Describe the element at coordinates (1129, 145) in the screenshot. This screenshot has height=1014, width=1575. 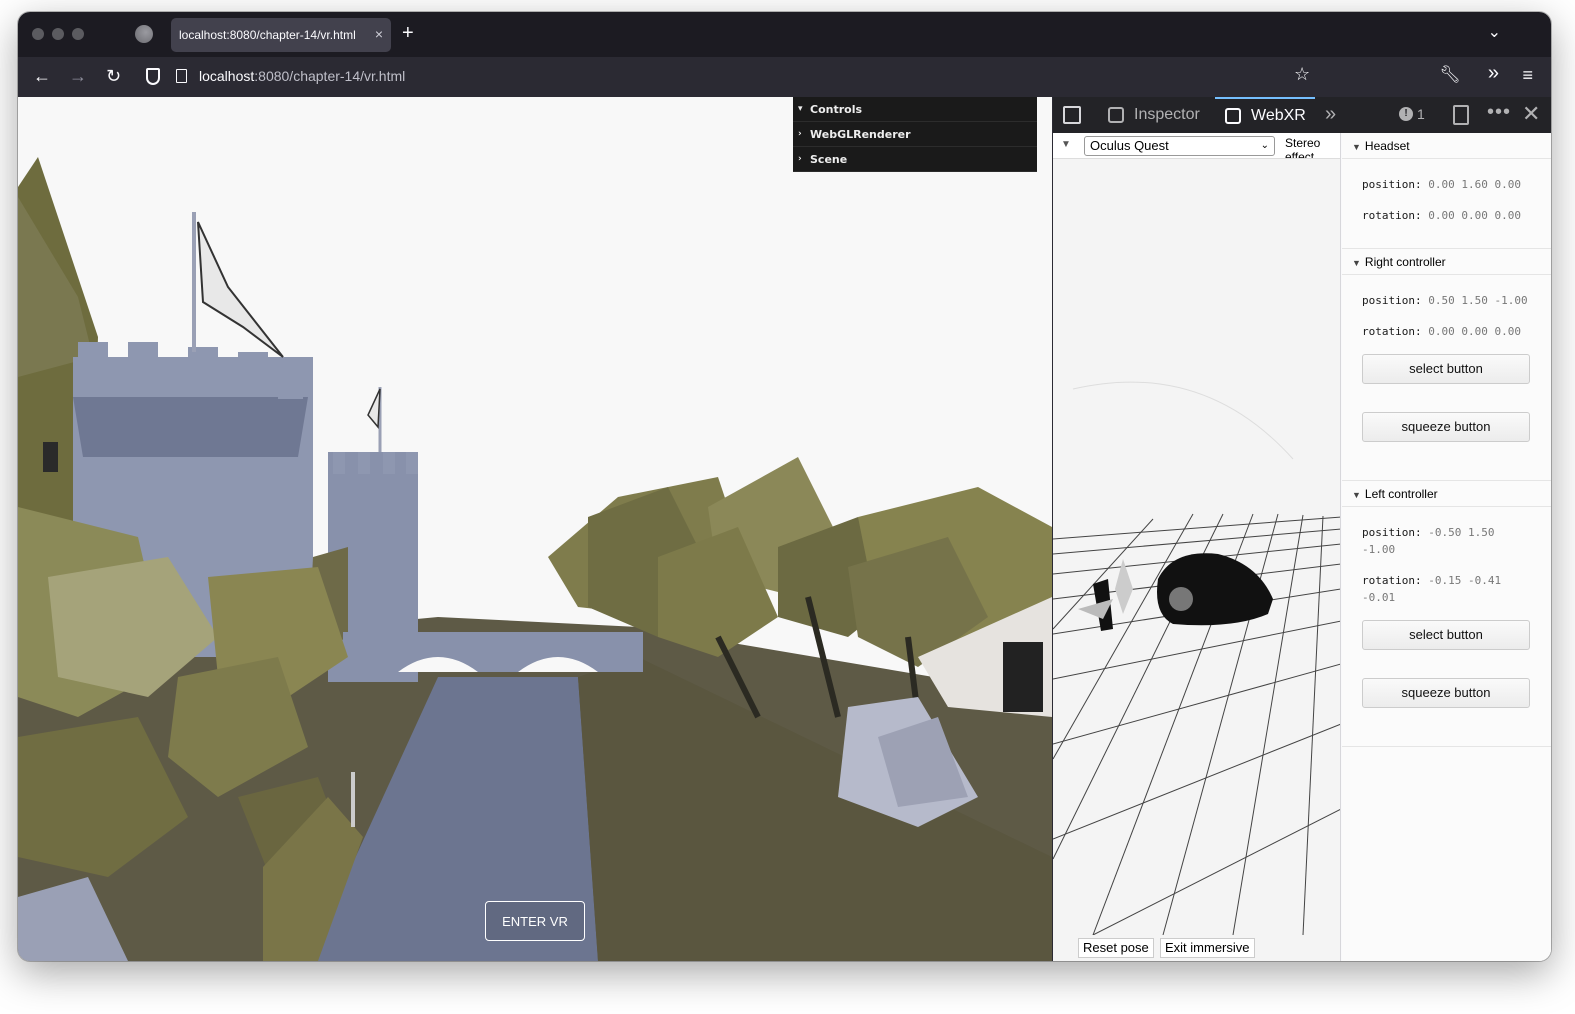
I see `device-select-value: Oculus Quest` at that location.